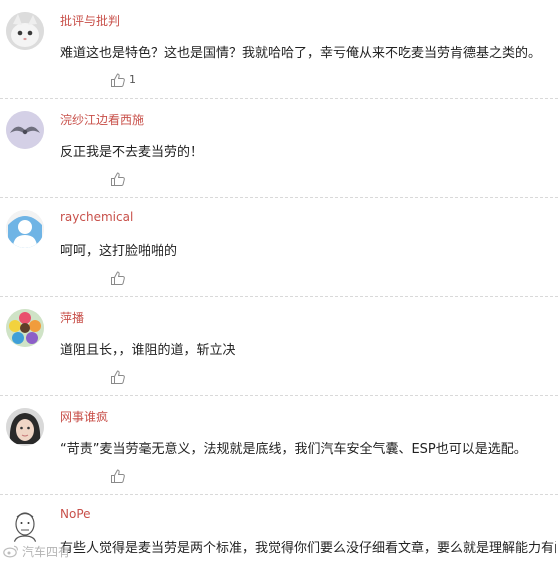 This screenshot has height=566, width=558. Describe the element at coordinates (72, 317) in the screenshot. I see `comment-username: 萍播` at that location.